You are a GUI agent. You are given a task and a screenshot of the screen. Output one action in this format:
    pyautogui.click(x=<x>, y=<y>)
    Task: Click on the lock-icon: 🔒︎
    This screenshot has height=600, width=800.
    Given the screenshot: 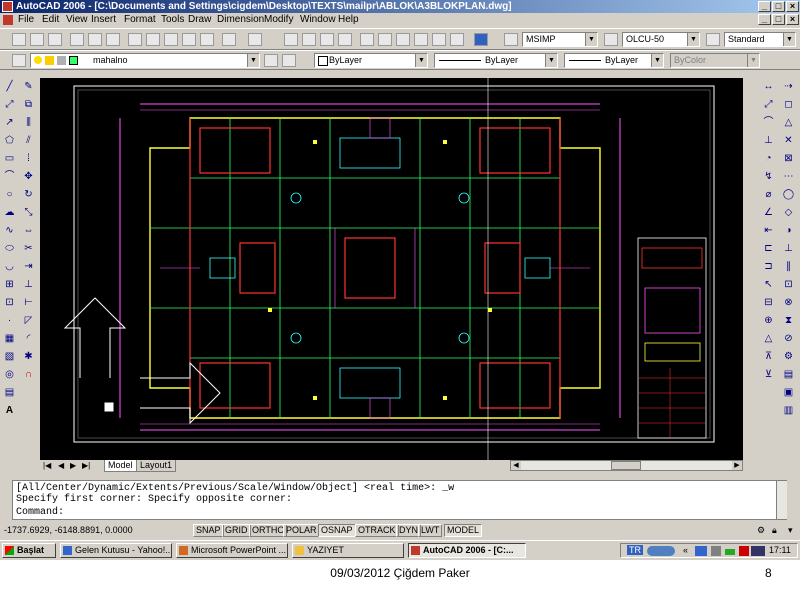 What is the action you would take?
    pyautogui.click(x=774, y=530)
    